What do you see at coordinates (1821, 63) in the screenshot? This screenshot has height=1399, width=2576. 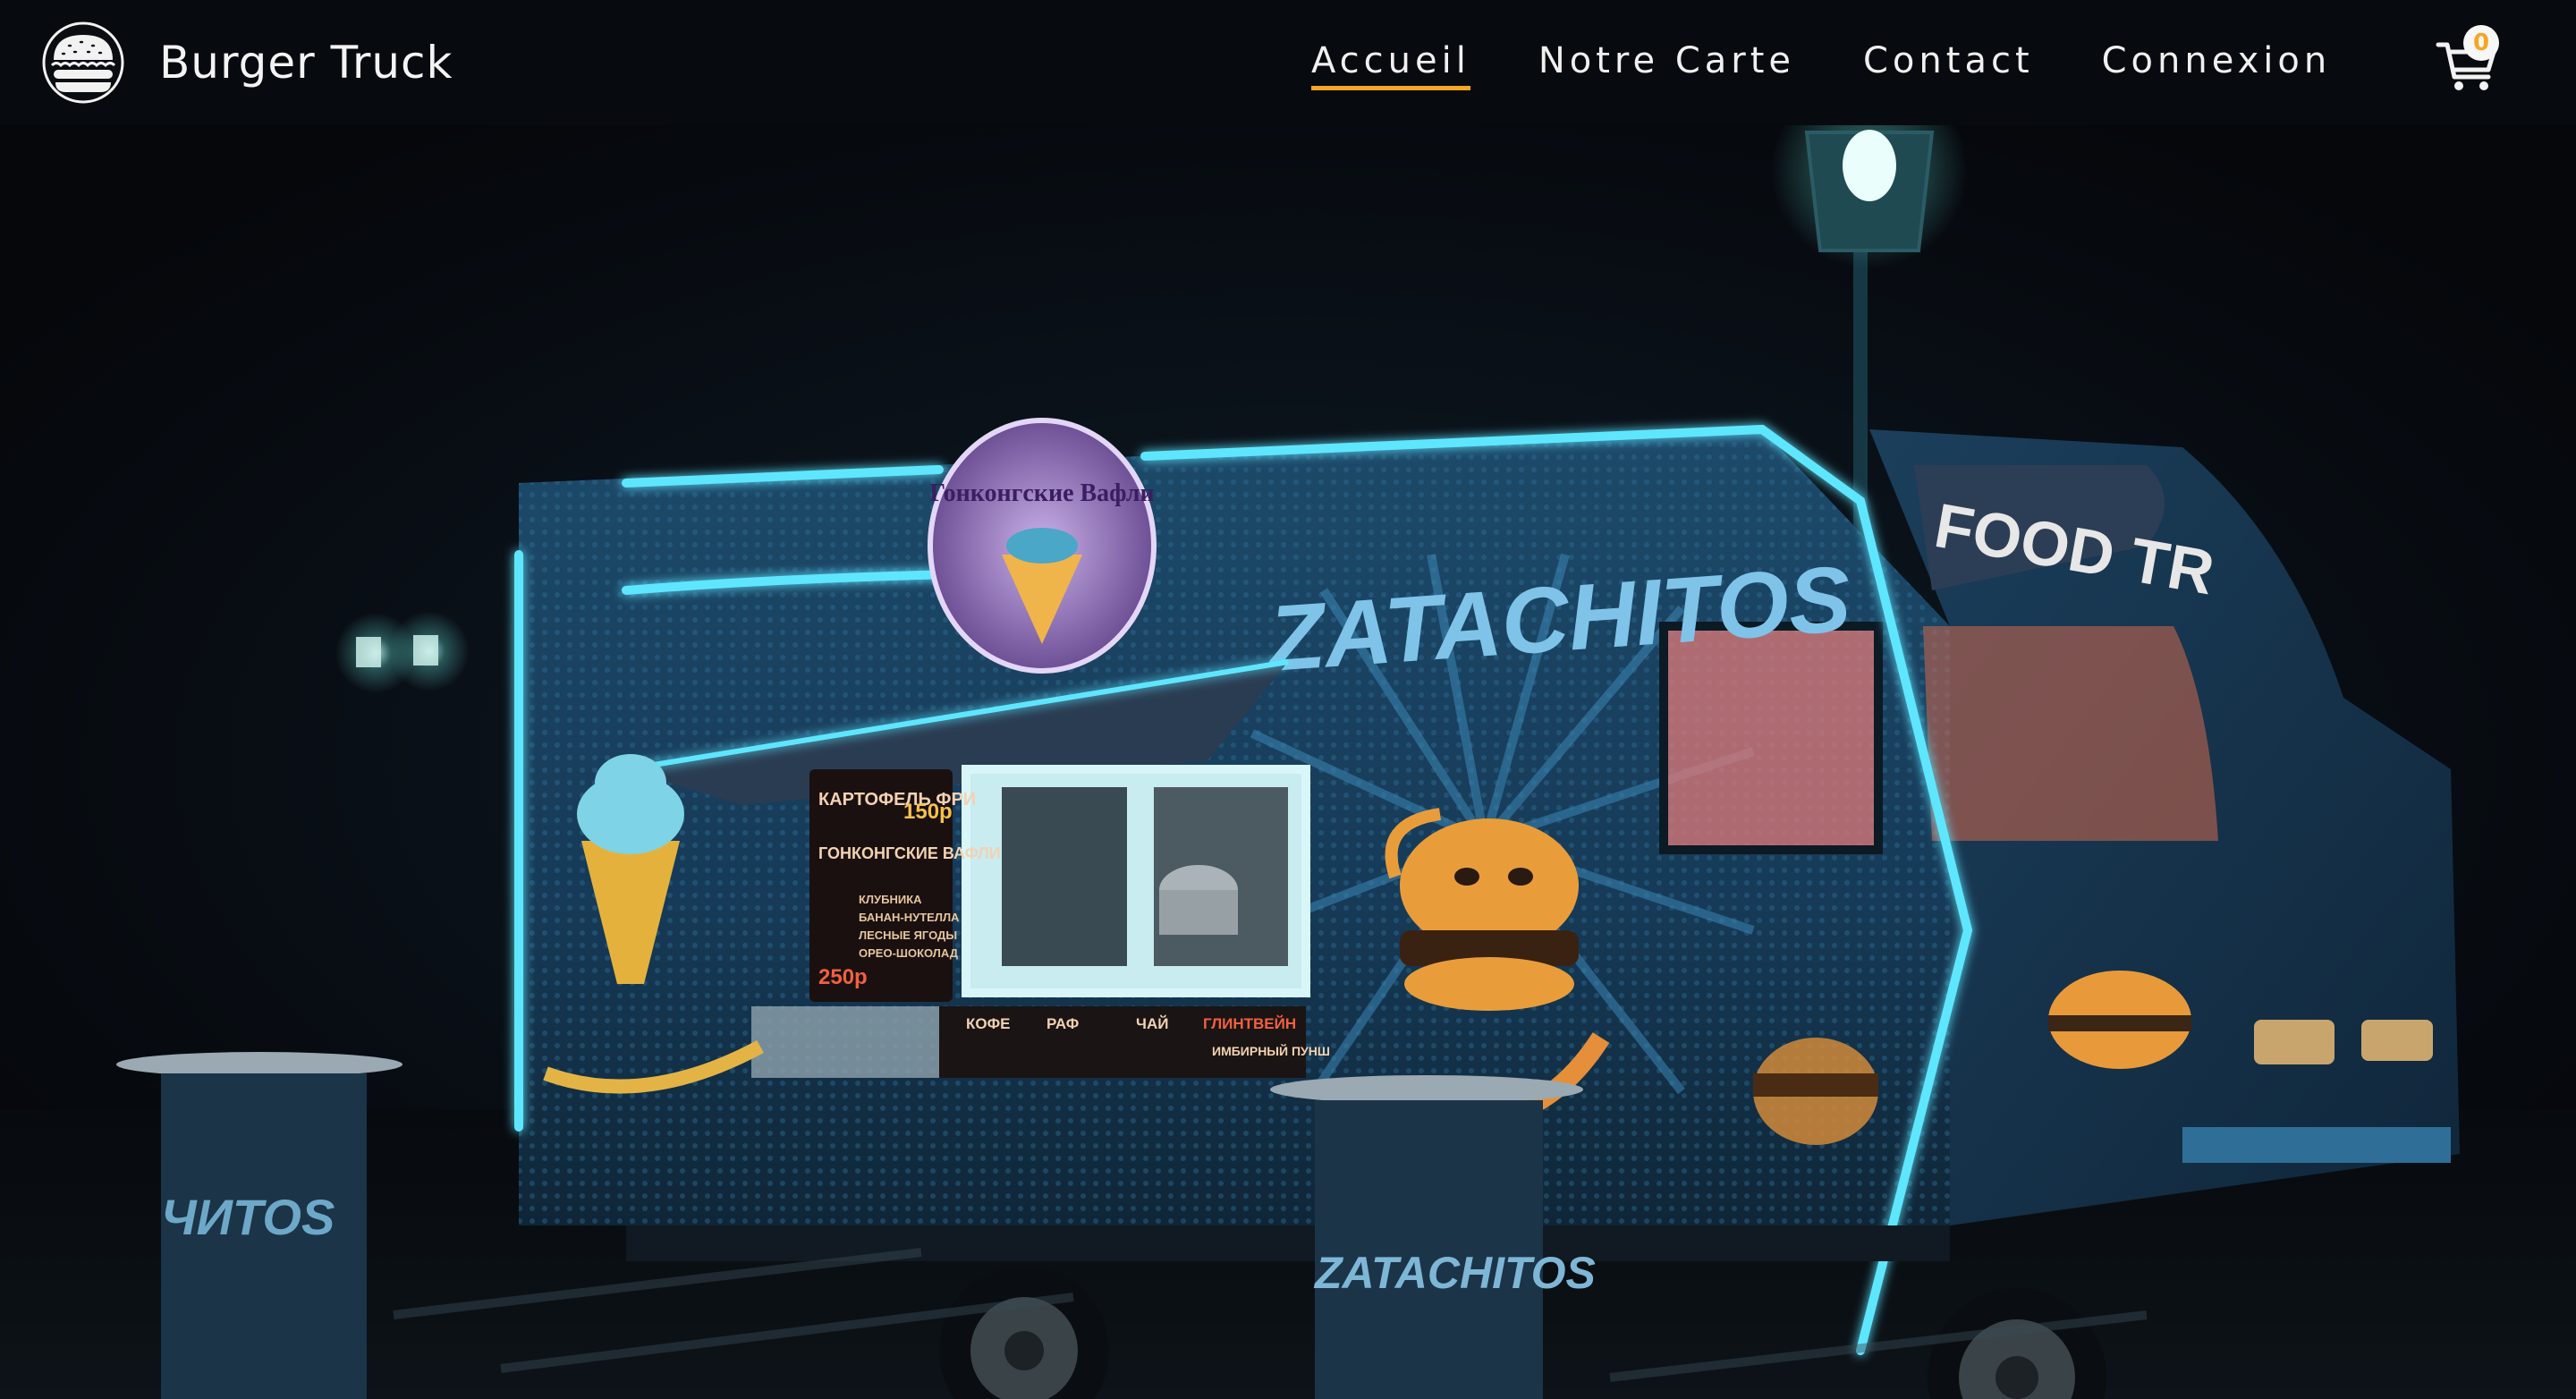 I see `main-nav: Accueil Notre Carte Contact Connexion` at bounding box center [1821, 63].